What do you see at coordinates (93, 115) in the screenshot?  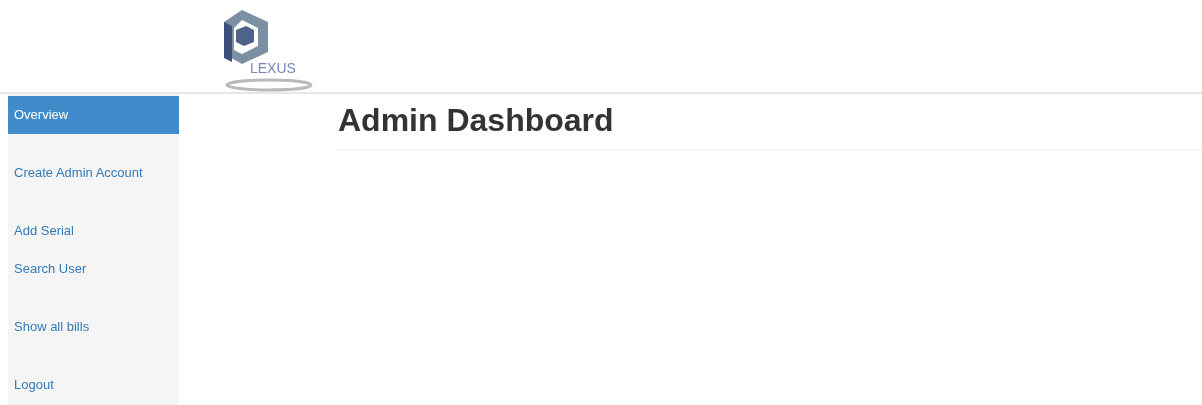 I see `sidebar-link: Overview` at bounding box center [93, 115].